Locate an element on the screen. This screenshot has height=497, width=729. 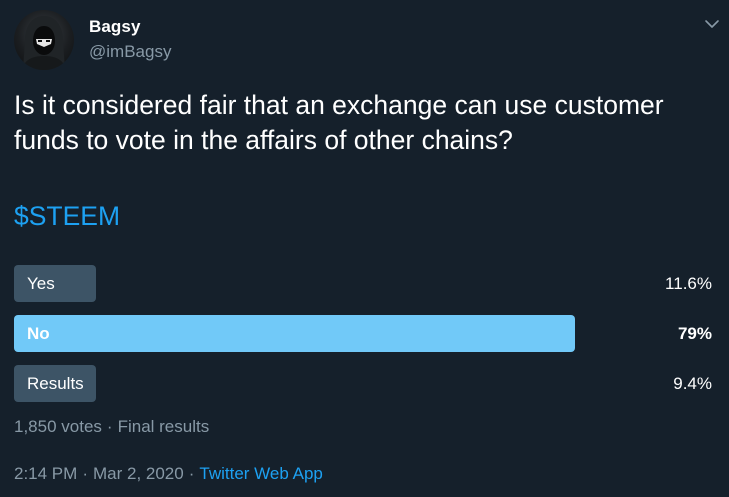
user-handle: @imBagsy is located at coordinates (130, 52).